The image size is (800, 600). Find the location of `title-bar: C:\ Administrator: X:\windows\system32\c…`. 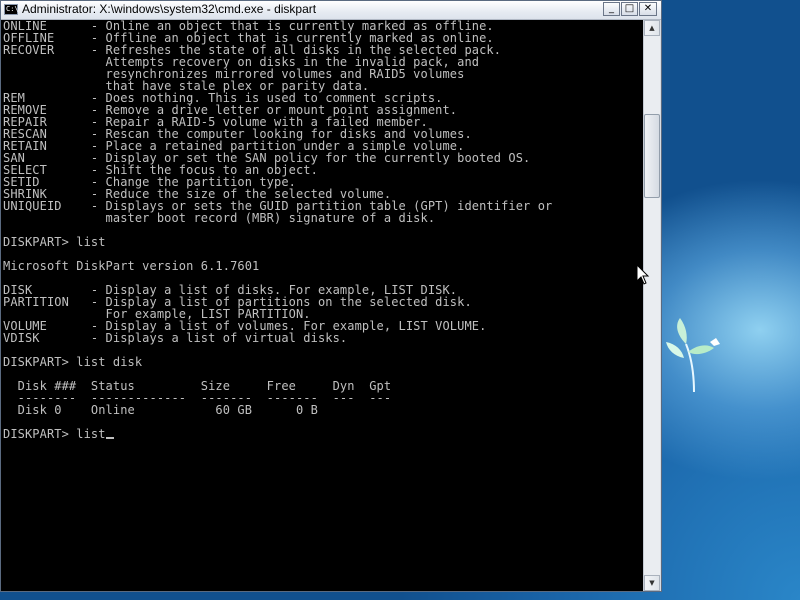

title-bar: C:\ Administrator: X:\windows\system32\c… is located at coordinates (331, 10).